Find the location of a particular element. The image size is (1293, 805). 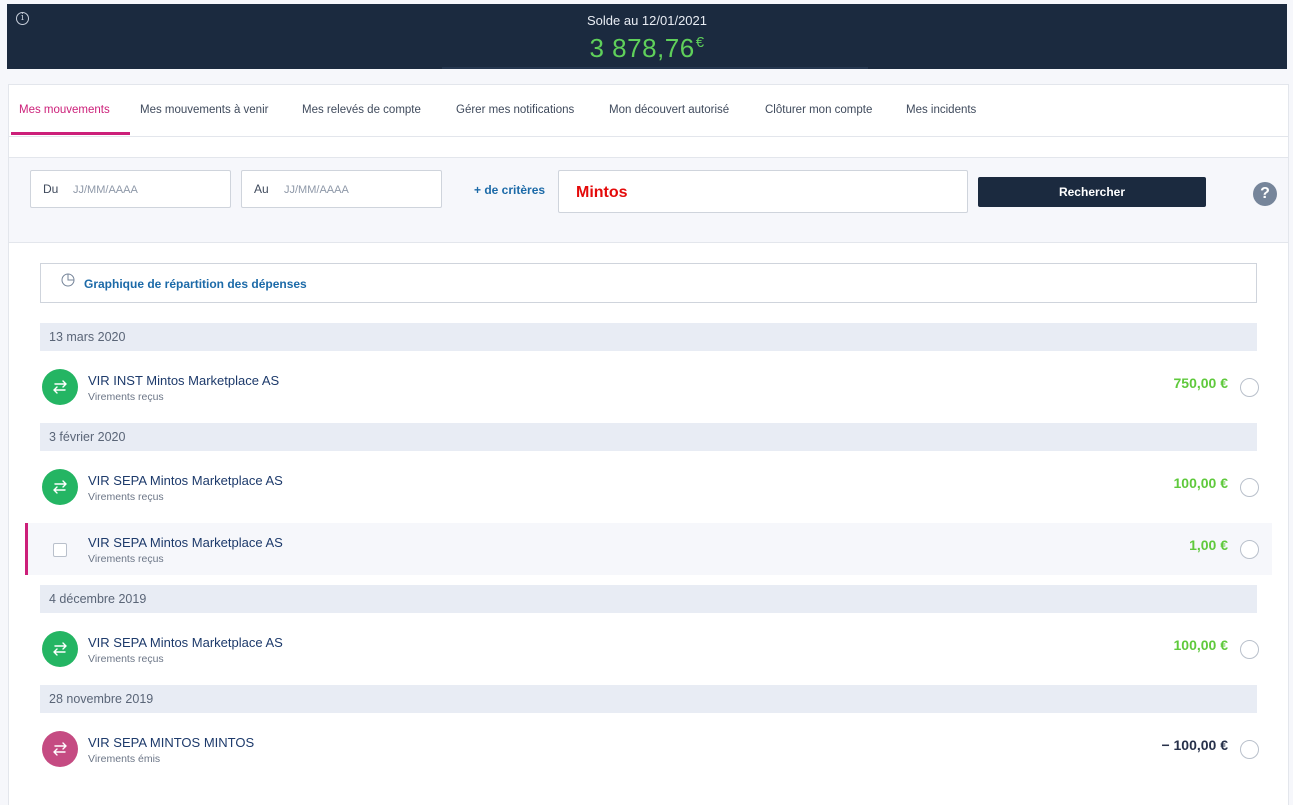

transaction-title: VIR INST Mintos Marketplace AS is located at coordinates (184, 380).